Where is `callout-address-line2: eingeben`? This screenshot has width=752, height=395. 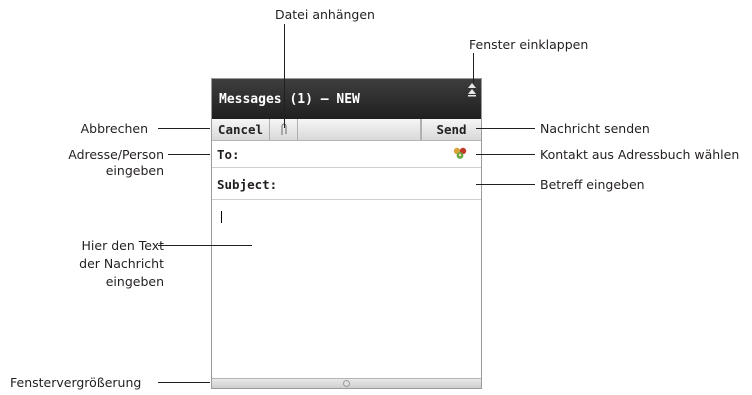
callout-address-line2: eingeben is located at coordinates (134, 170).